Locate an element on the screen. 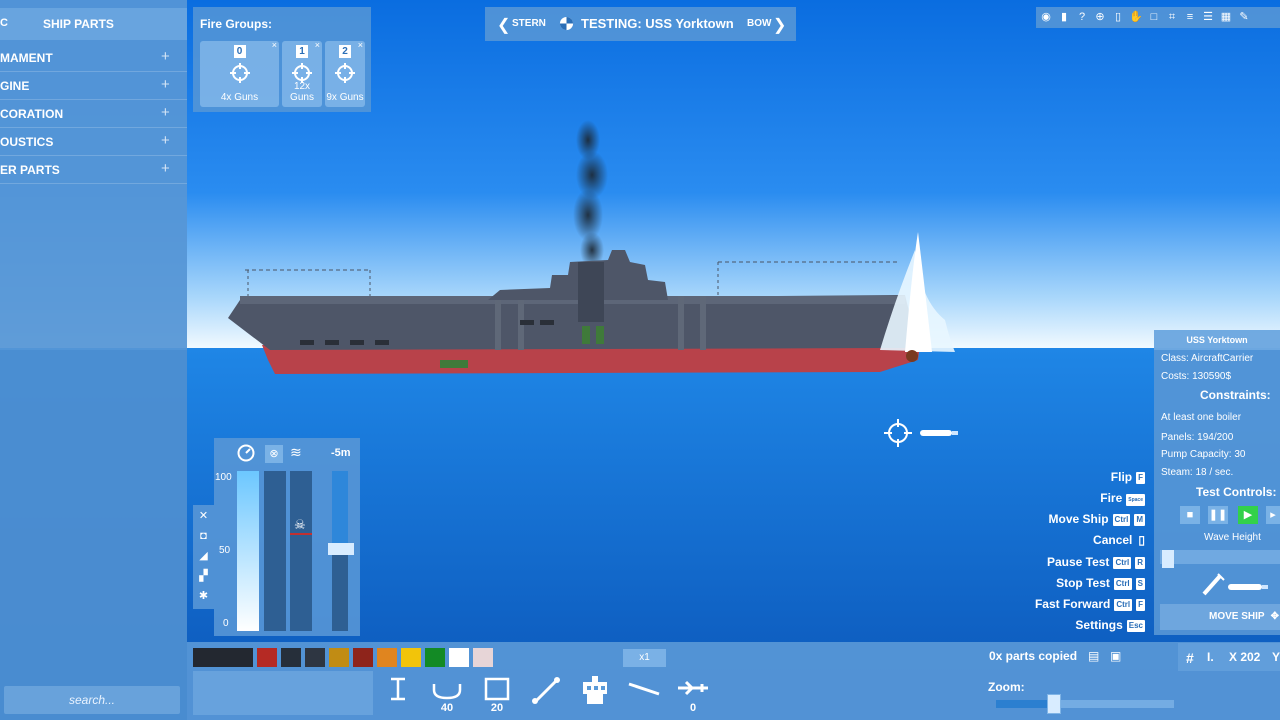 The image size is (1280, 720). hint-pause-test: Pause Test Ctrl R is located at coordinates (1096, 562).